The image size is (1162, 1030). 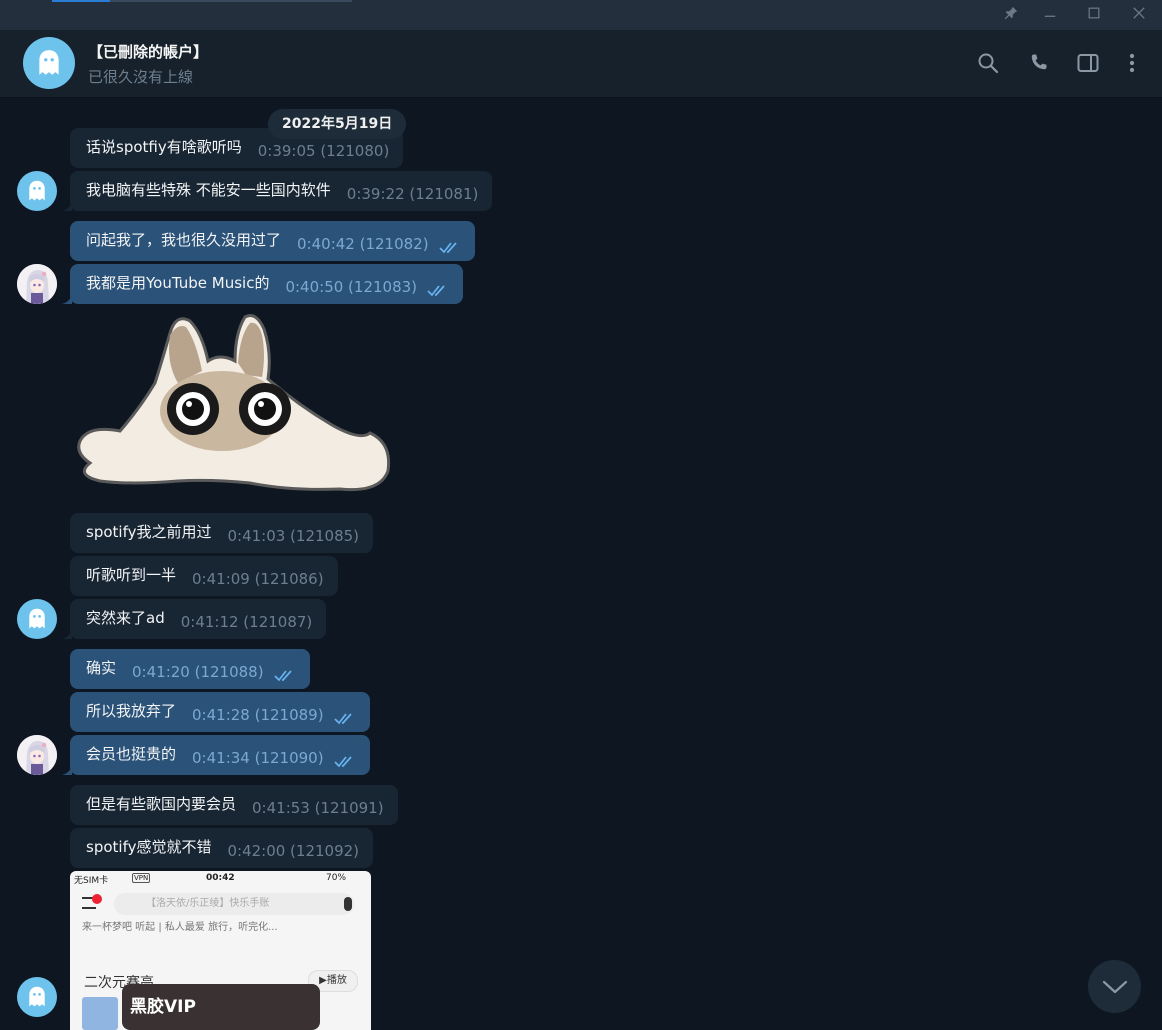 What do you see at coordinates (1094, 15) in the screenshot?
I see `maximize-icon` at bounding box center [1094, 15].